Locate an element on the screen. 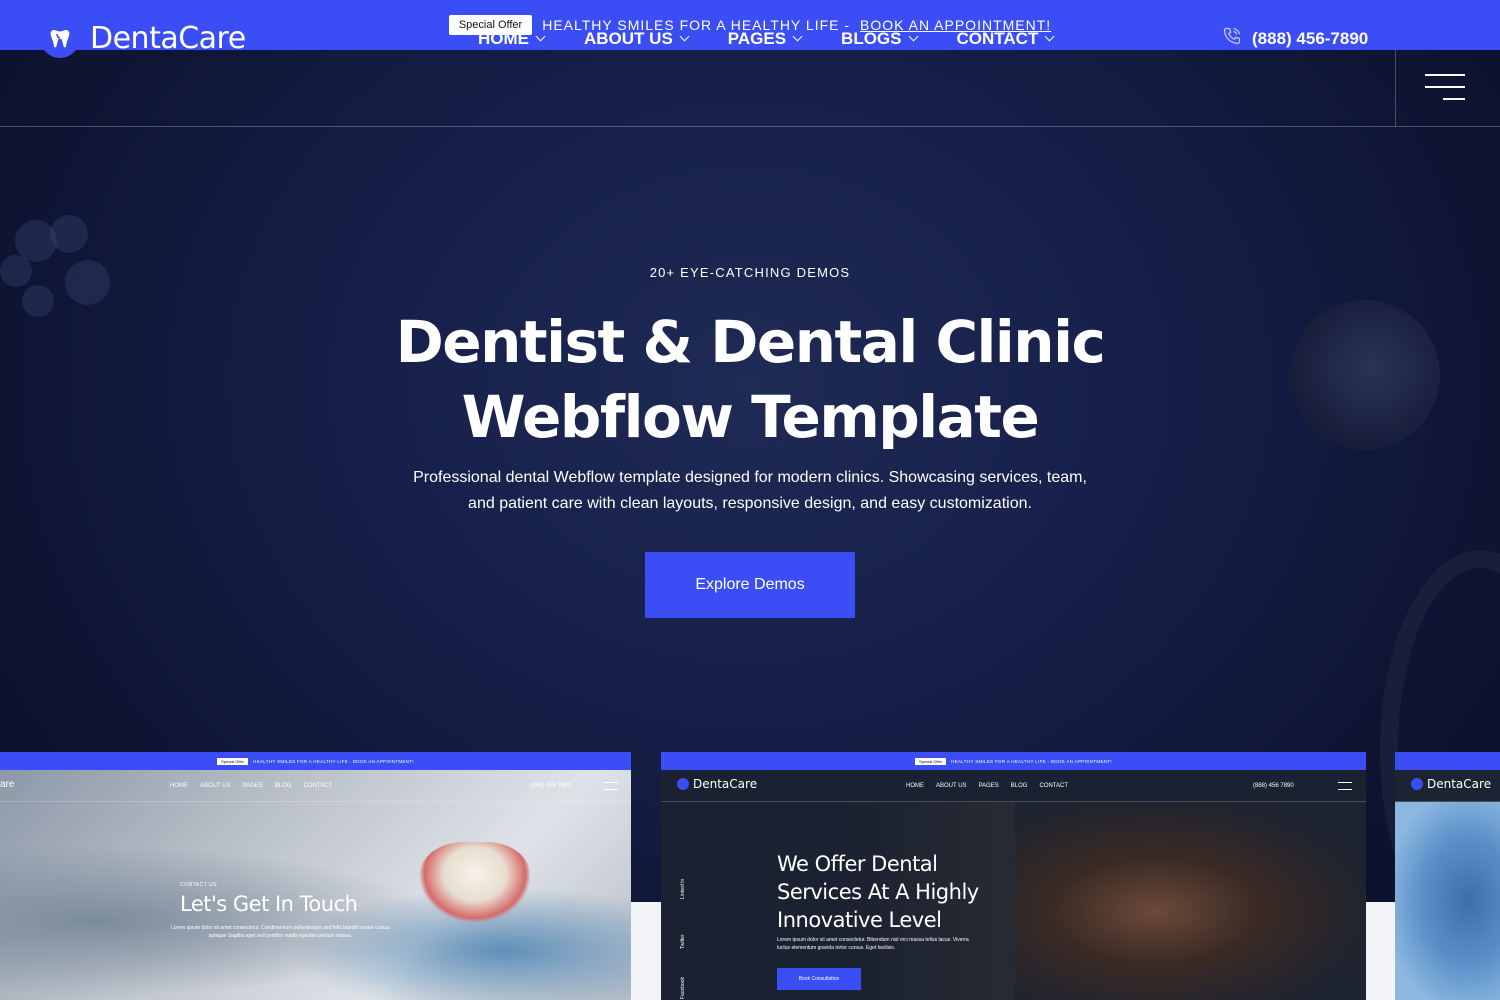  preview-cta: Book Consultation is located at coordinates (819, 979).